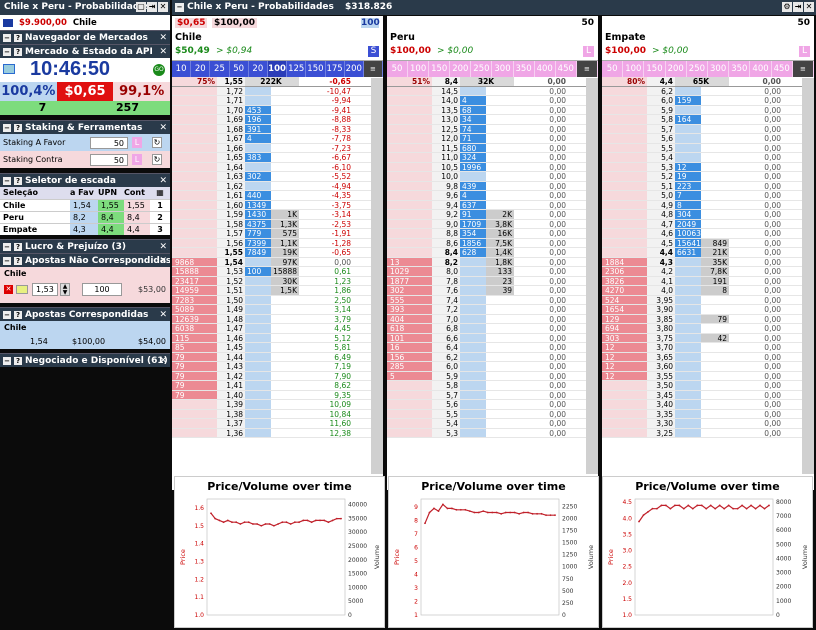  Describe the element at coordinates (492, 319) in the screenshot. I see `ladder-row: 404 7,0 0,00` at that location.